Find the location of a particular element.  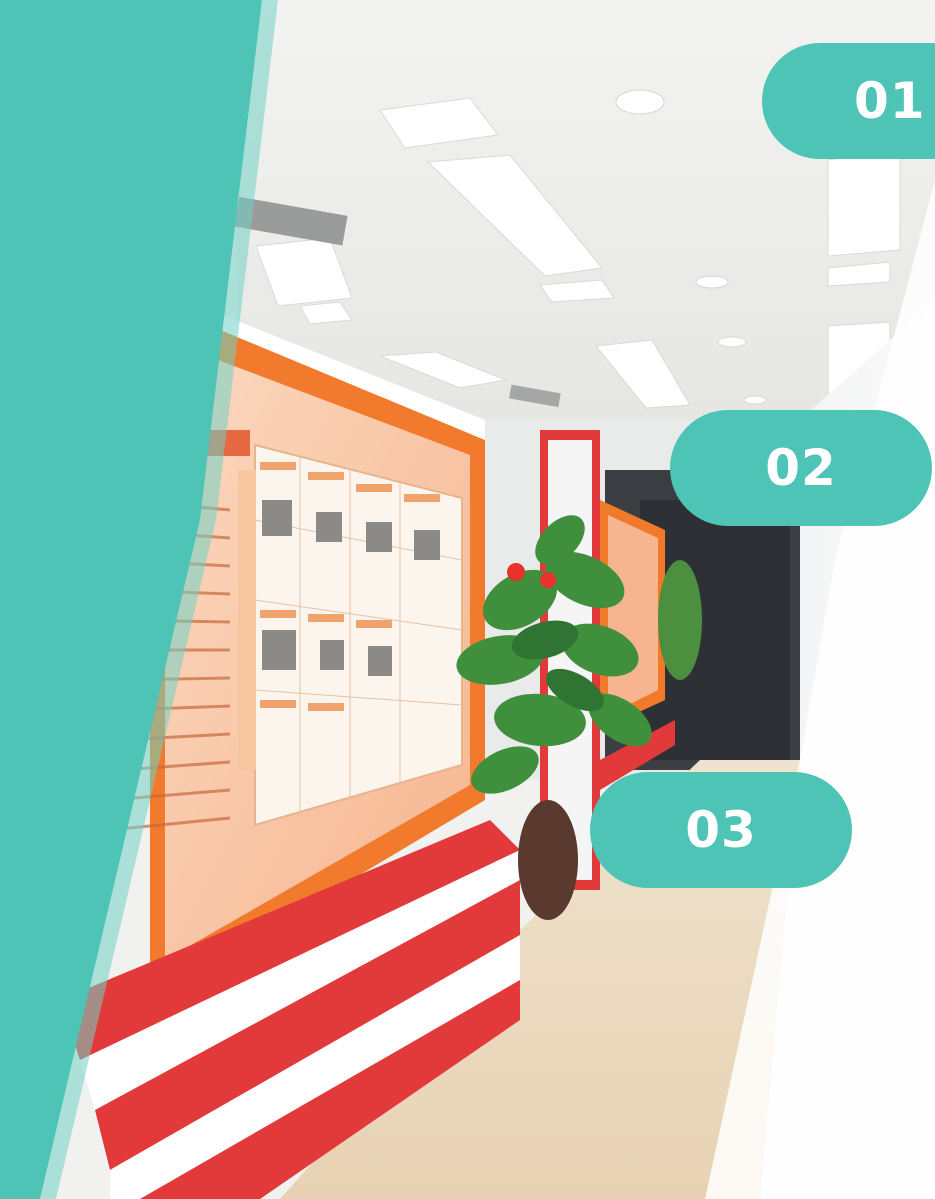

step-badge-03-label: 03 is located at coordinates (721, 830).